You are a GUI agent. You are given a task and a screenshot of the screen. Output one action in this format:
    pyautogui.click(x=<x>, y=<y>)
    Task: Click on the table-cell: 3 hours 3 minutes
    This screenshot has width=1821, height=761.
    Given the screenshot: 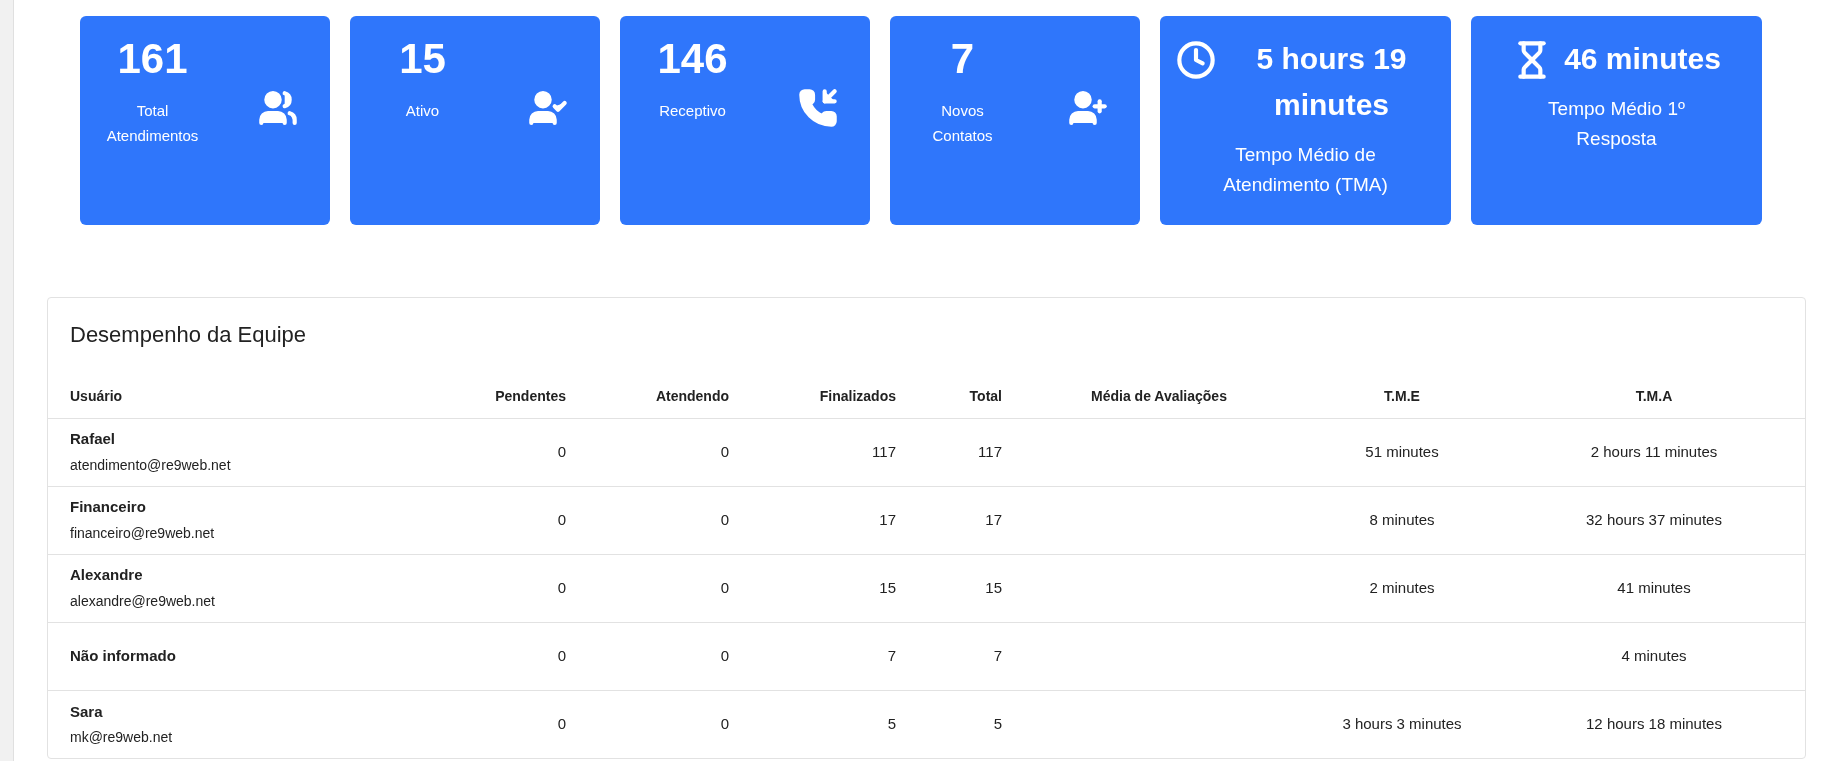 What is the action you would take?
    pyautogui.click(x=1402, y=723)
    